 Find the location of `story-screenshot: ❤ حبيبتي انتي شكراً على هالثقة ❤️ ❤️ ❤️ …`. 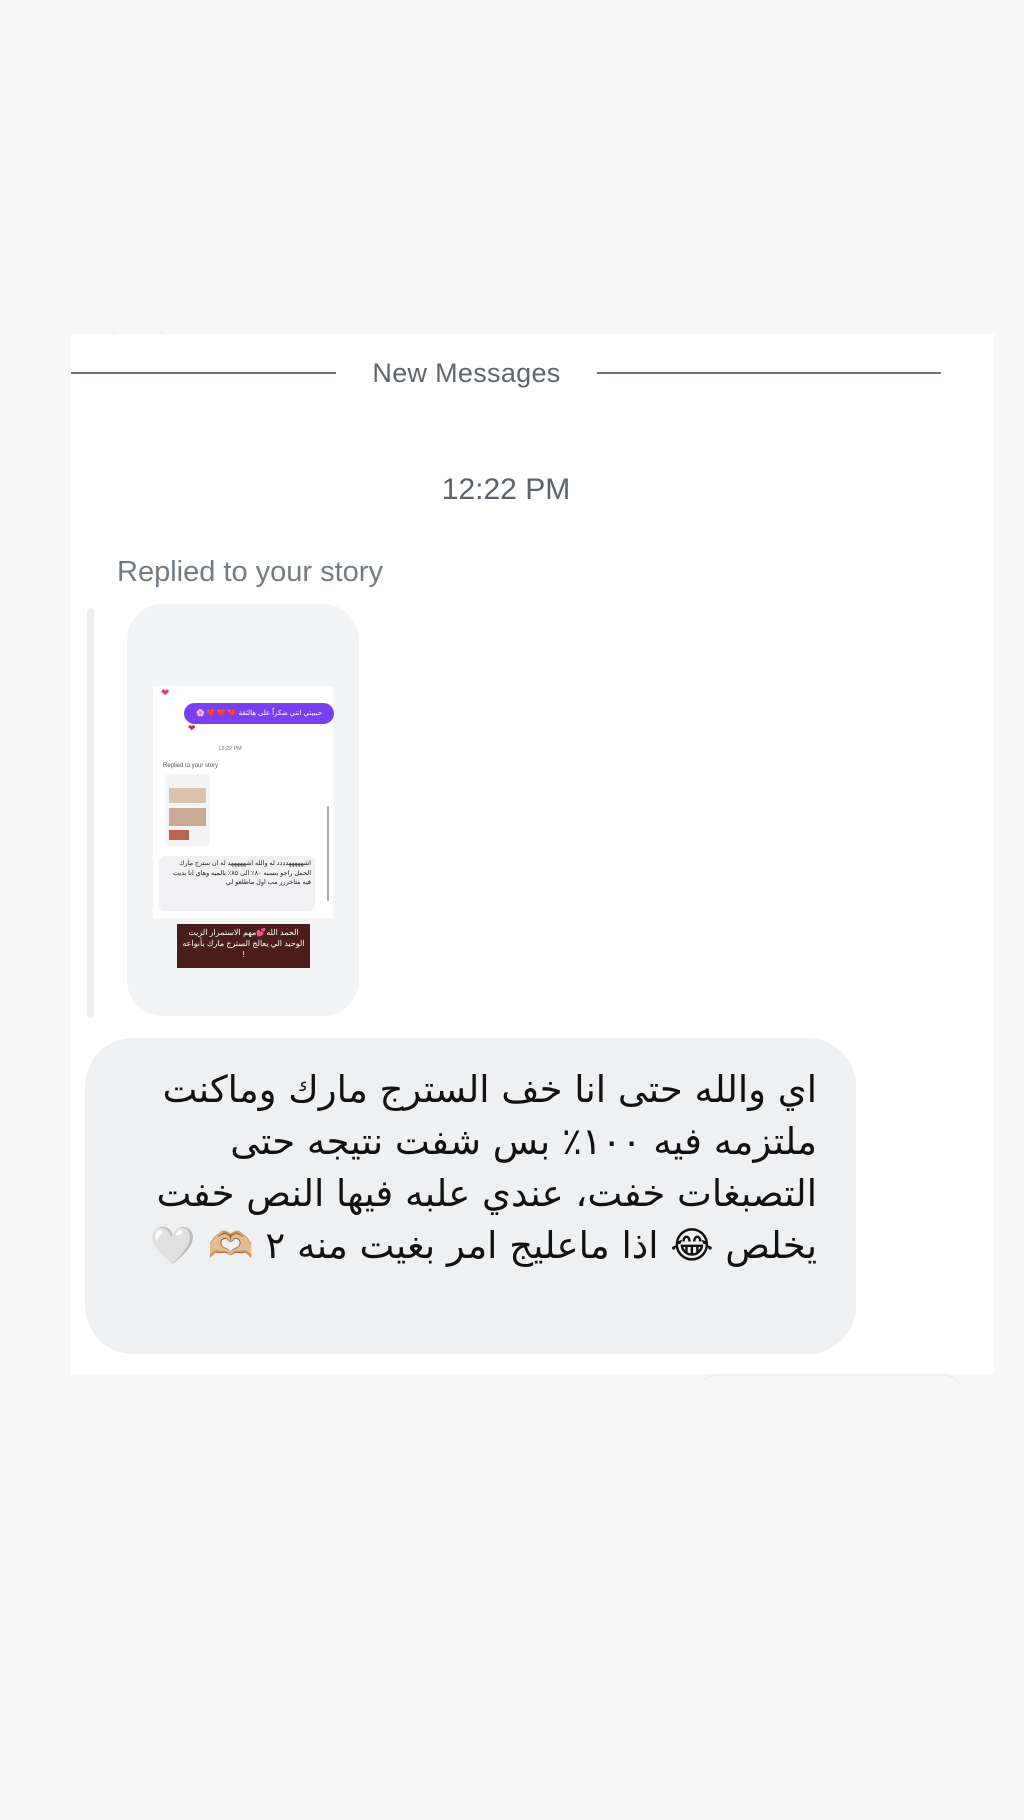

story-screenshot: ❤ حبيبتي انتي شكراً على هالثقة ❤️ ❤️ ❤️ … is located at coordinates (243, 802).